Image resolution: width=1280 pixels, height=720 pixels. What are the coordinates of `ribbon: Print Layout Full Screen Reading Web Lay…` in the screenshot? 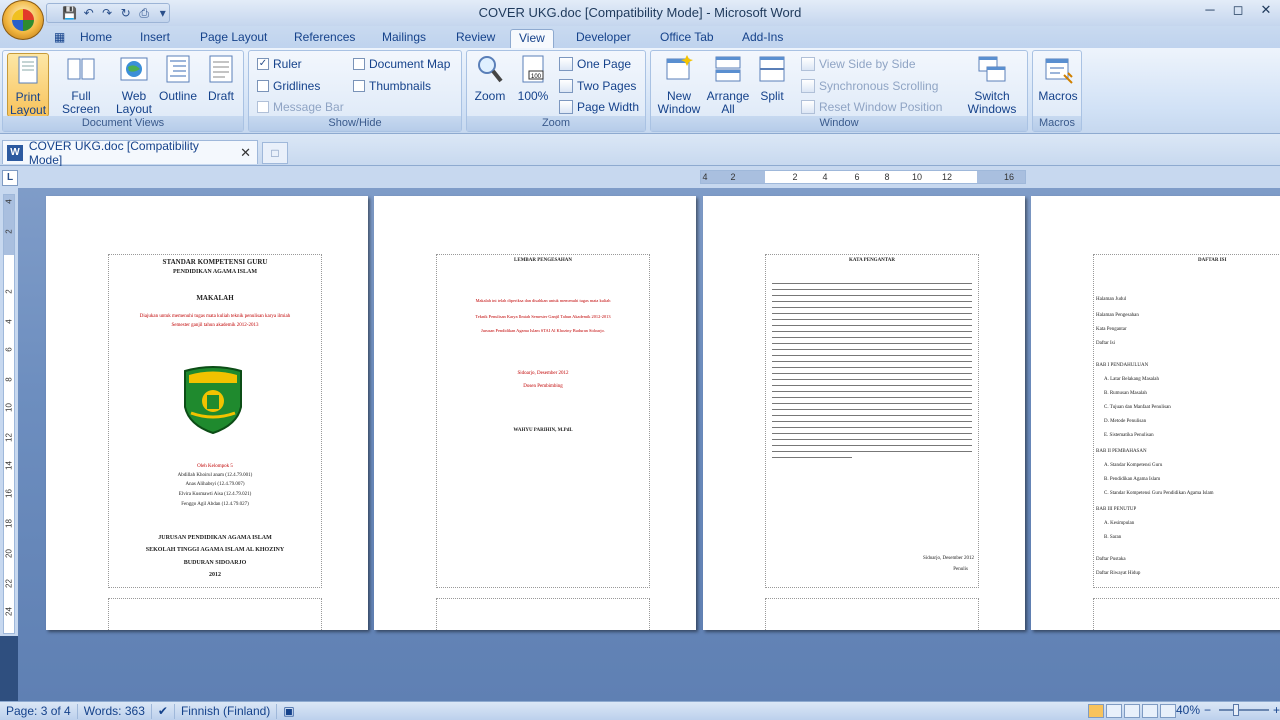 It's located at (640, 91).